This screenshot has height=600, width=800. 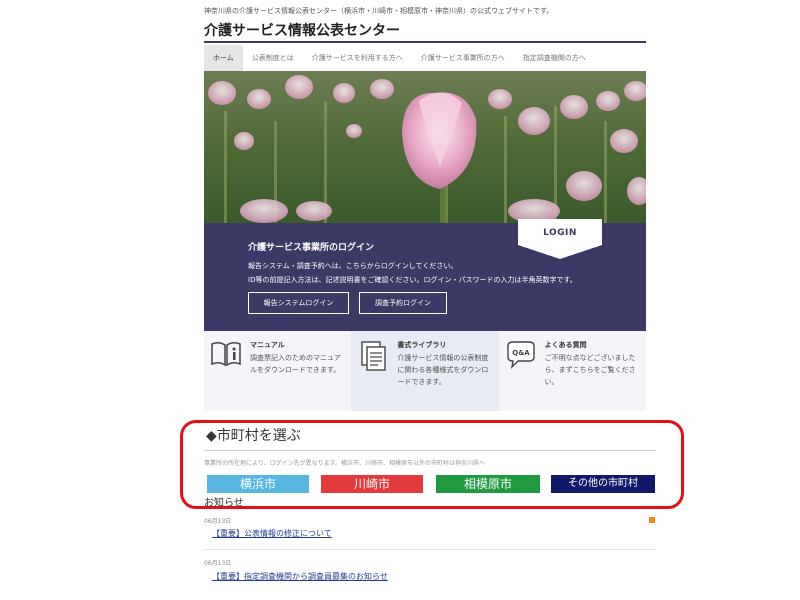 I want to click on report-system-login-button: 報告システムログイン, so click(x=298, y=303).